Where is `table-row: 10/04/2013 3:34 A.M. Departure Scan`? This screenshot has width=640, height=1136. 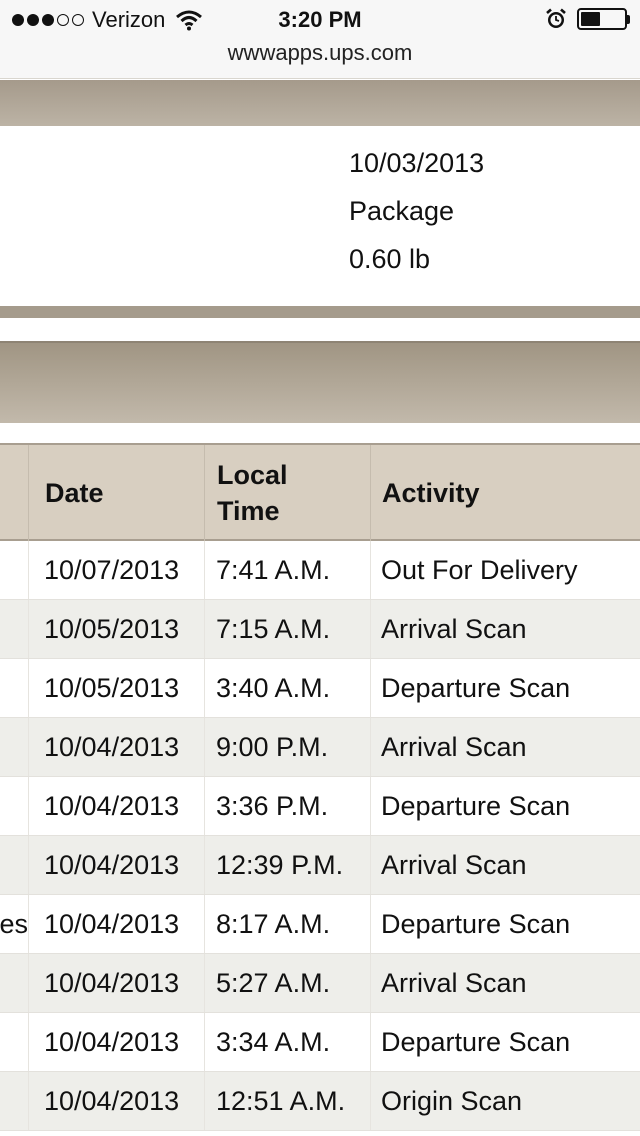
table-row: 10/04/2013 3:34 A.M. Departure Scan is located at coordinates (320, 1042).